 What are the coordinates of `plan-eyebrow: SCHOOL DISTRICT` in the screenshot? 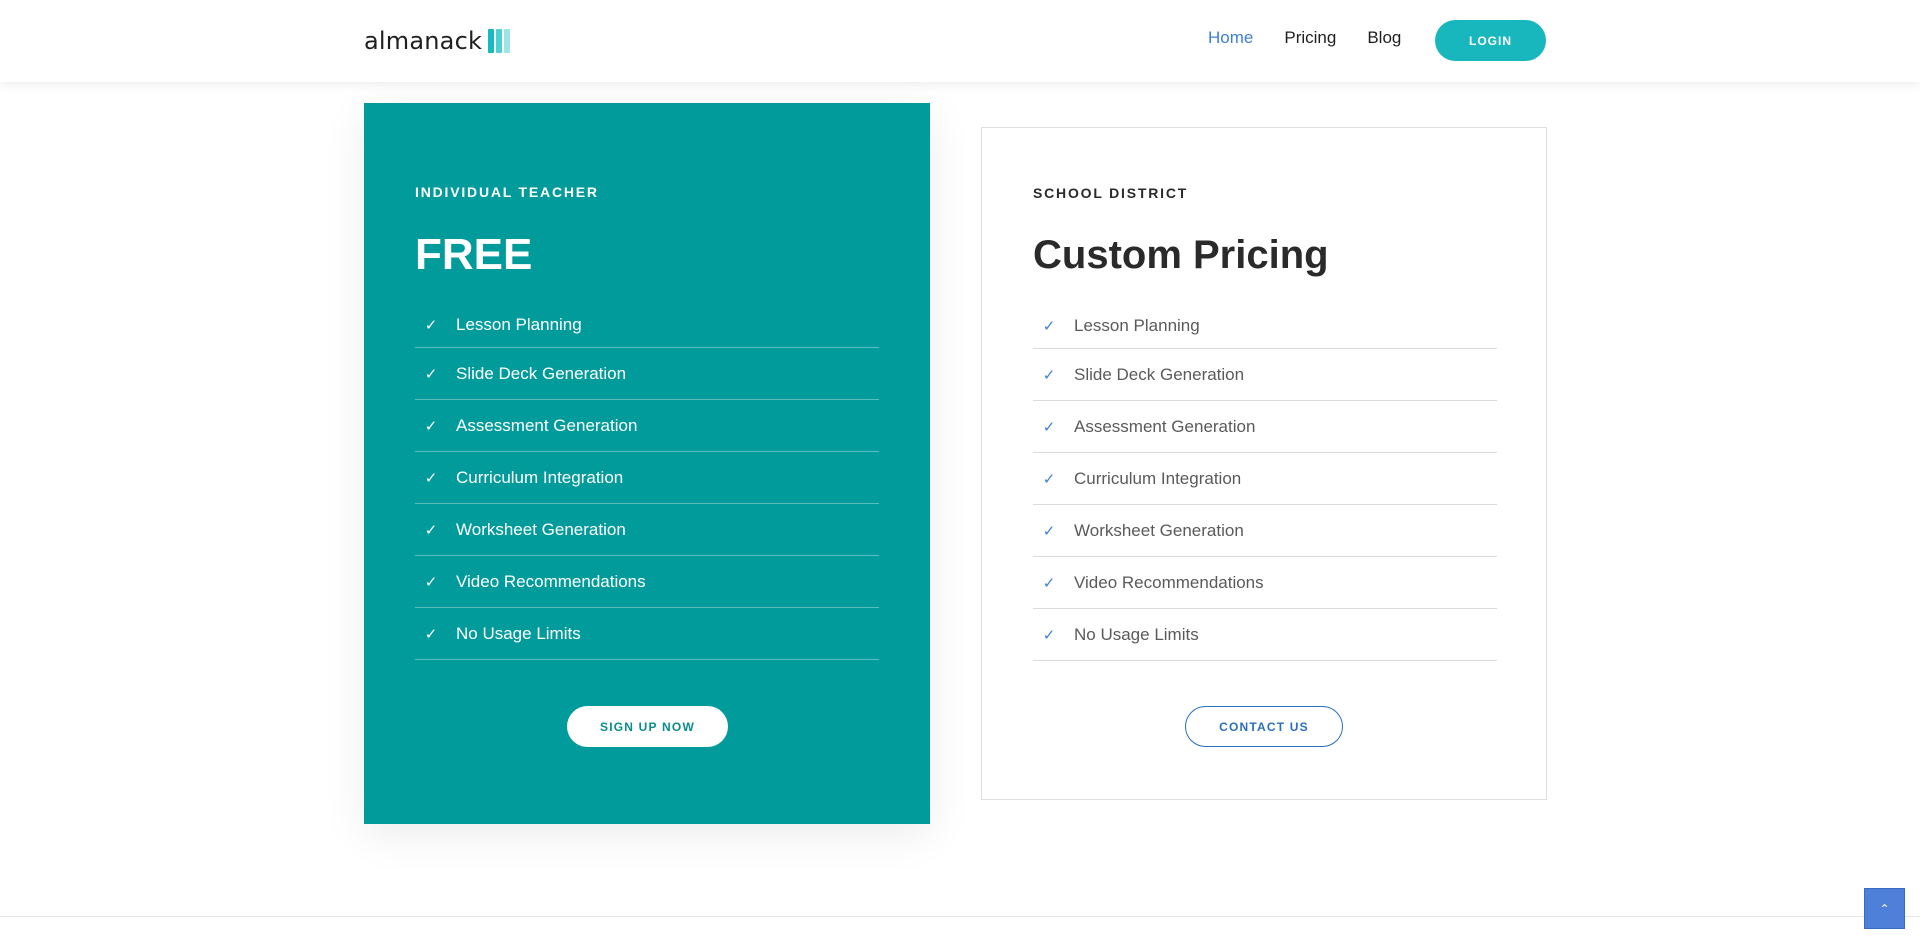 It's located at (1111, 193).